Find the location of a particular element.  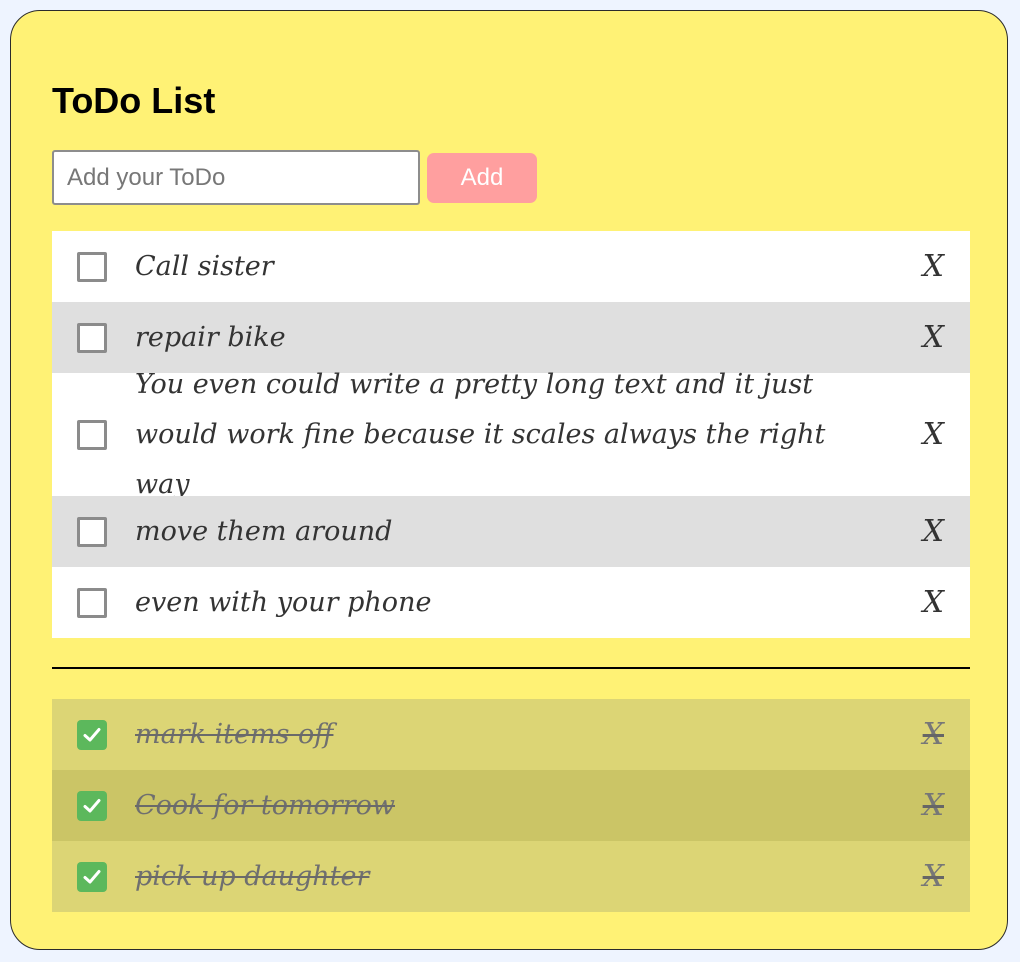

add-button: Add is located at coordinates (482, 178).